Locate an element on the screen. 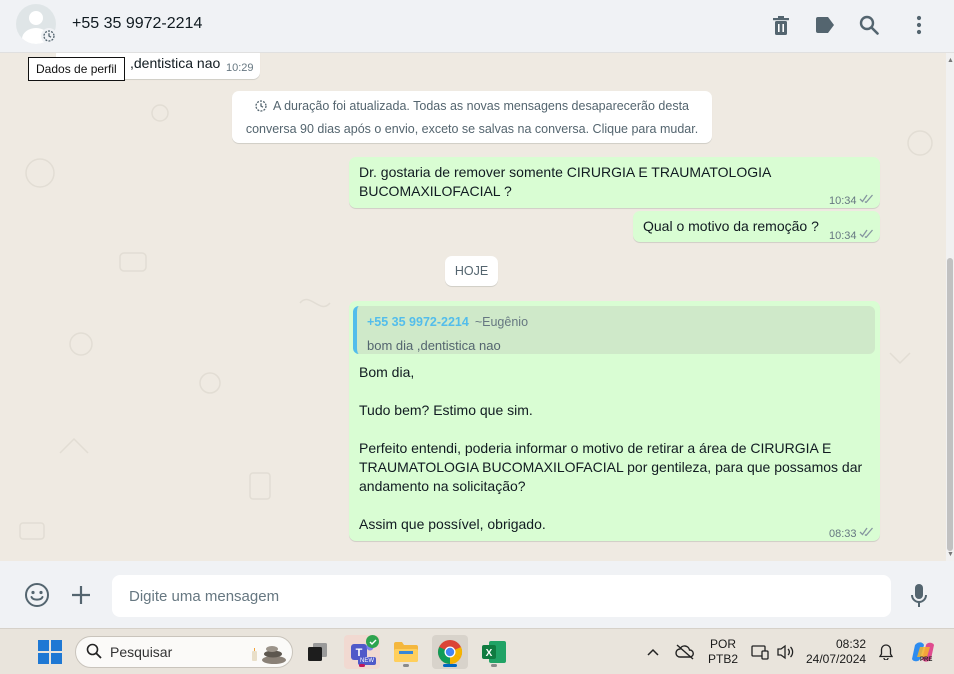 The height and width of the screenshot is (674, 954). file-explorer-icon is located at coordinates (406, 652).